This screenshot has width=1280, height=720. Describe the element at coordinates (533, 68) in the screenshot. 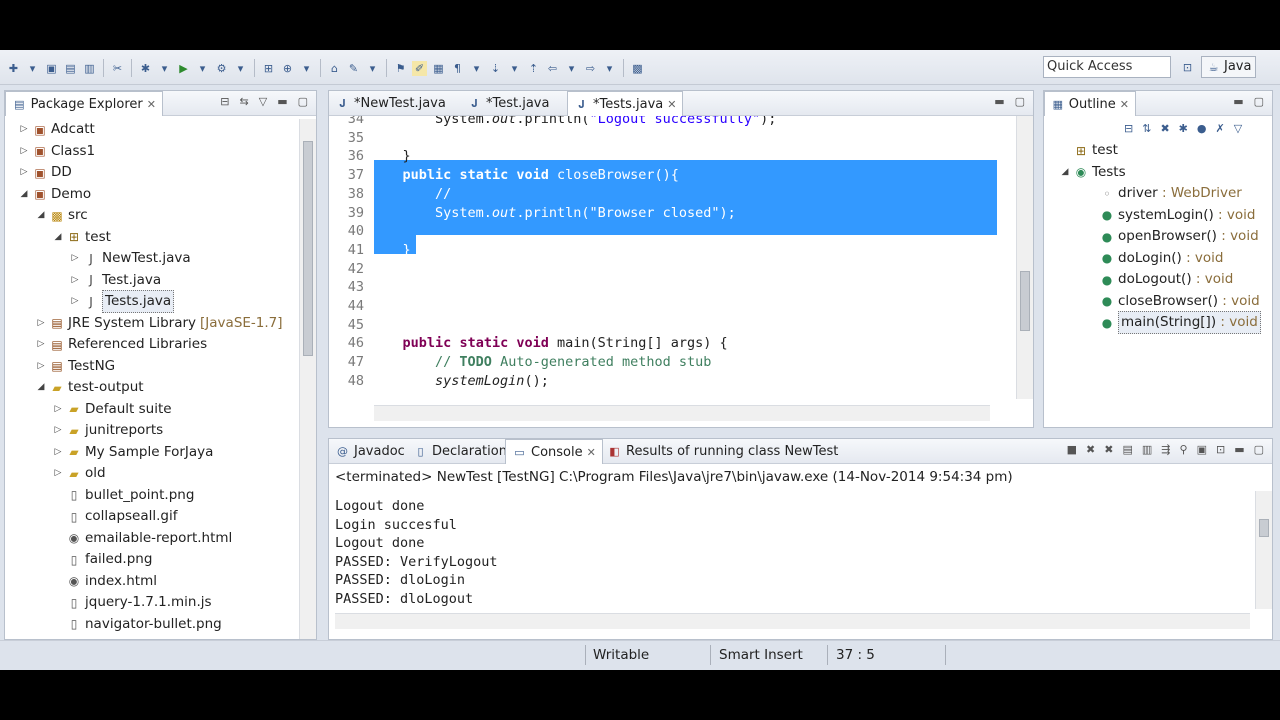

I see `previous-annotation-icon: ⇡` at that location.